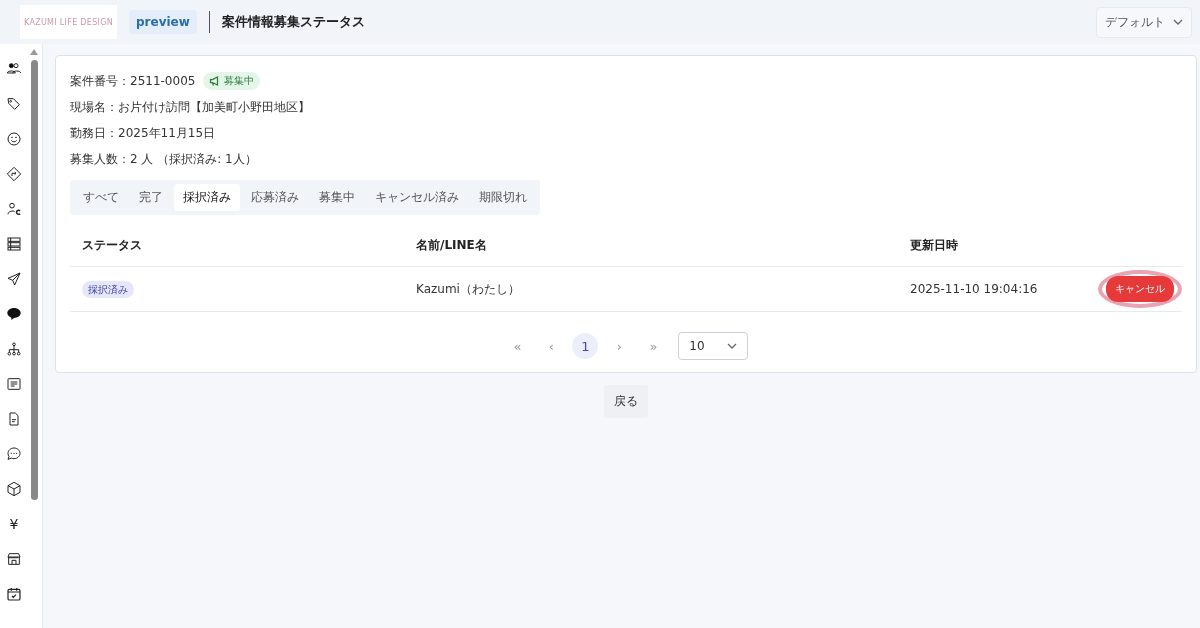 The height and width of the screenshot is (628, 1200). I want to click on filter-tab: 期限切れ, so click(503, 197).